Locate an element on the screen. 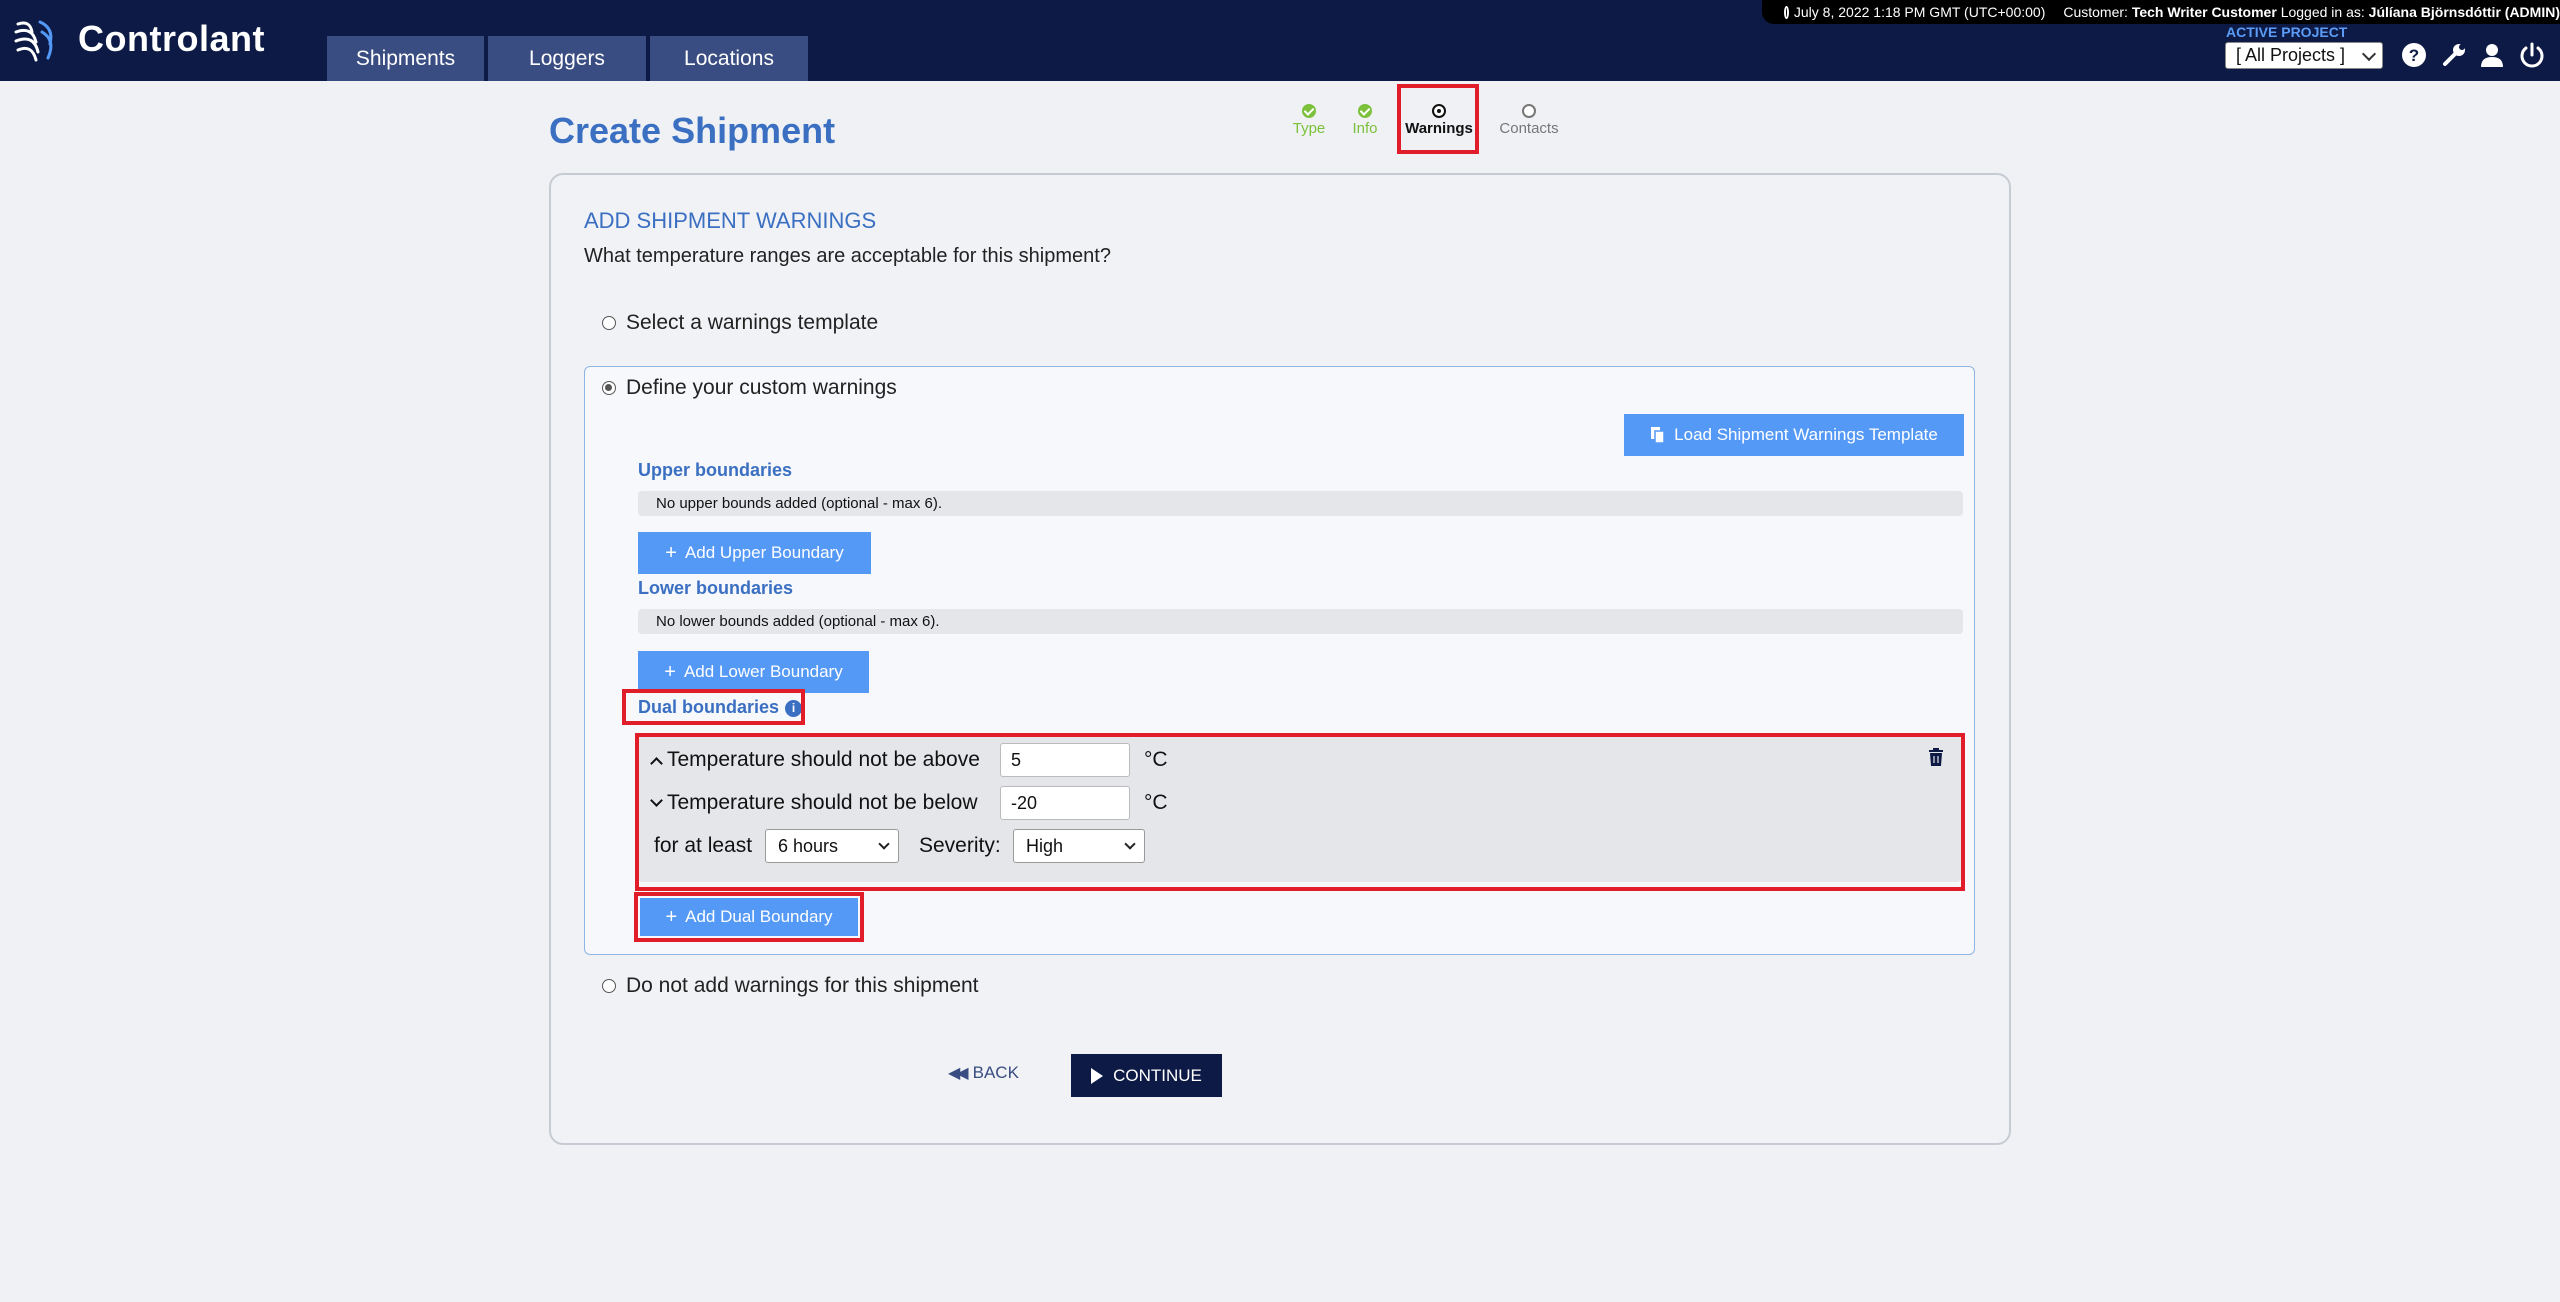 The image size is (2560, 1302). add-dual-boundary-button: + Add Dual Boundary is located at coordinates (749, 917).